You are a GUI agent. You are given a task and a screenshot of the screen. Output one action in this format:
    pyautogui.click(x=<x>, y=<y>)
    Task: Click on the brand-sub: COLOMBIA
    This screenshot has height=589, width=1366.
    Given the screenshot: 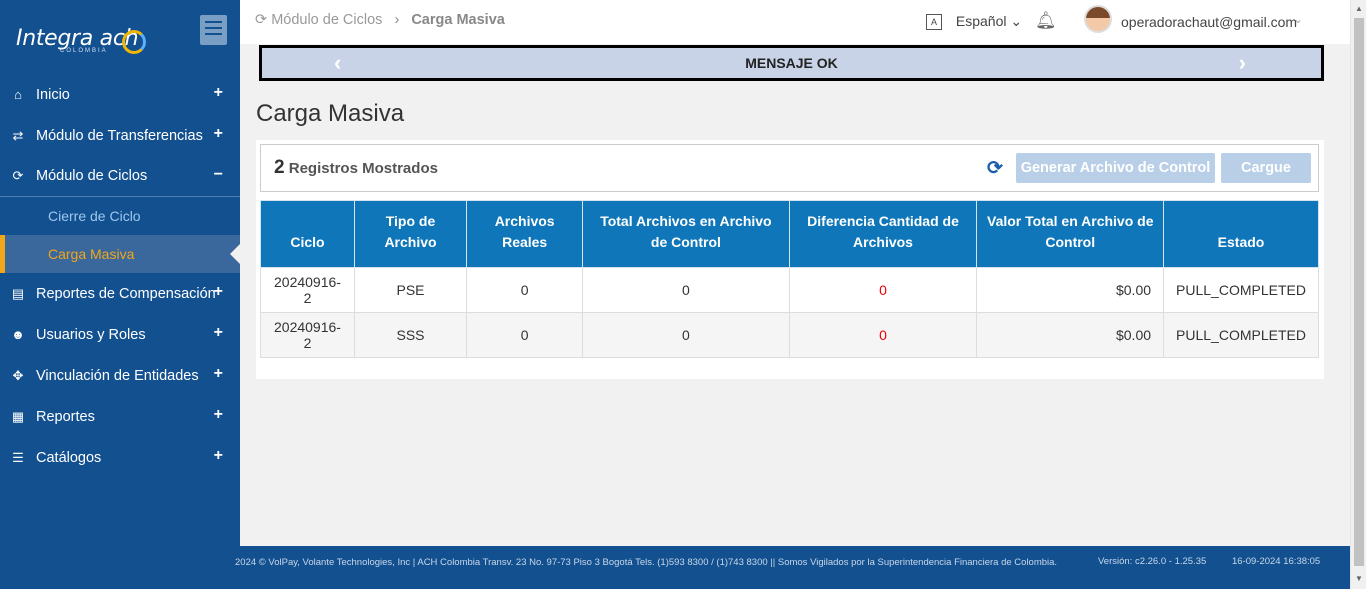 What is the action you would take?
    pyautogui.click(x=84, y=51)
    